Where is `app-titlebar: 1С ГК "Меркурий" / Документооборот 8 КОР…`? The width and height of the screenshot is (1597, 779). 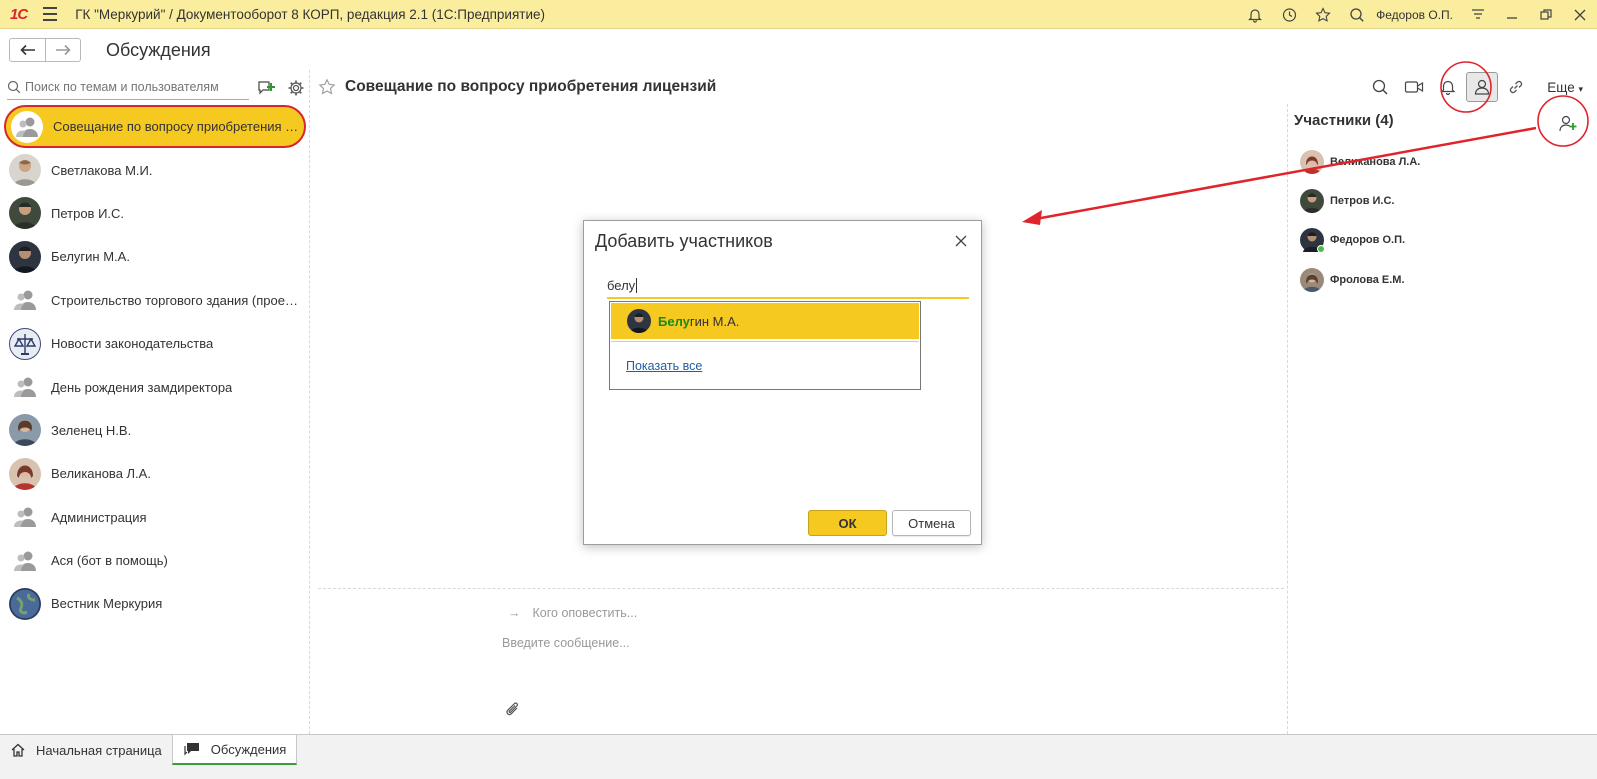 app-titlebar: 1С ГК "Меркурий" / Документооборот 8 КОР… is located at coordinates (798, 14).